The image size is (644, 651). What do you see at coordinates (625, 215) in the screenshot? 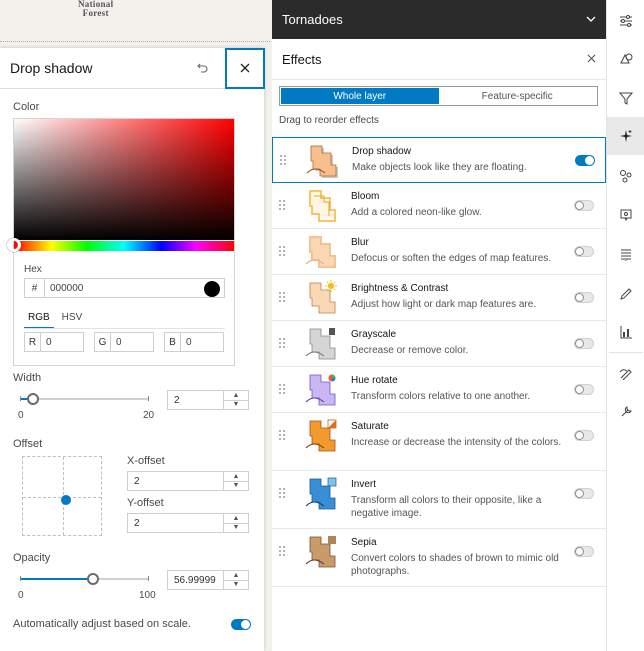
I see `tool-popups` at bounding box center [625, 215].